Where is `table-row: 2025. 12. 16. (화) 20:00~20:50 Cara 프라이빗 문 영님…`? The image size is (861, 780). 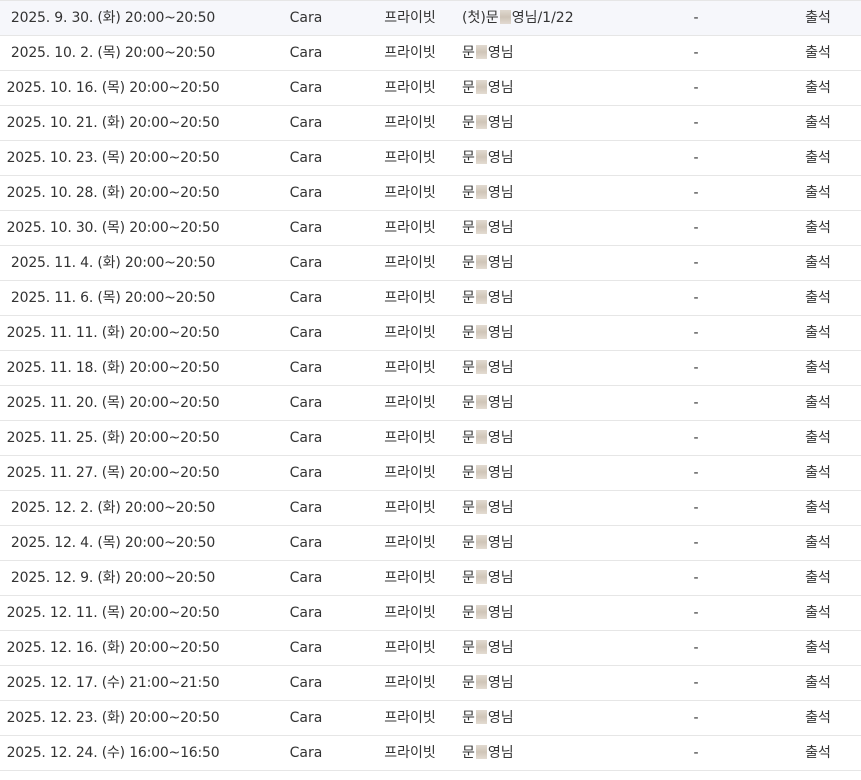
table-row: 2025. 12. 16. (화) 20:00~20:50 Cara 프라이빗 문 영님… is located at coordinates (430, 648).